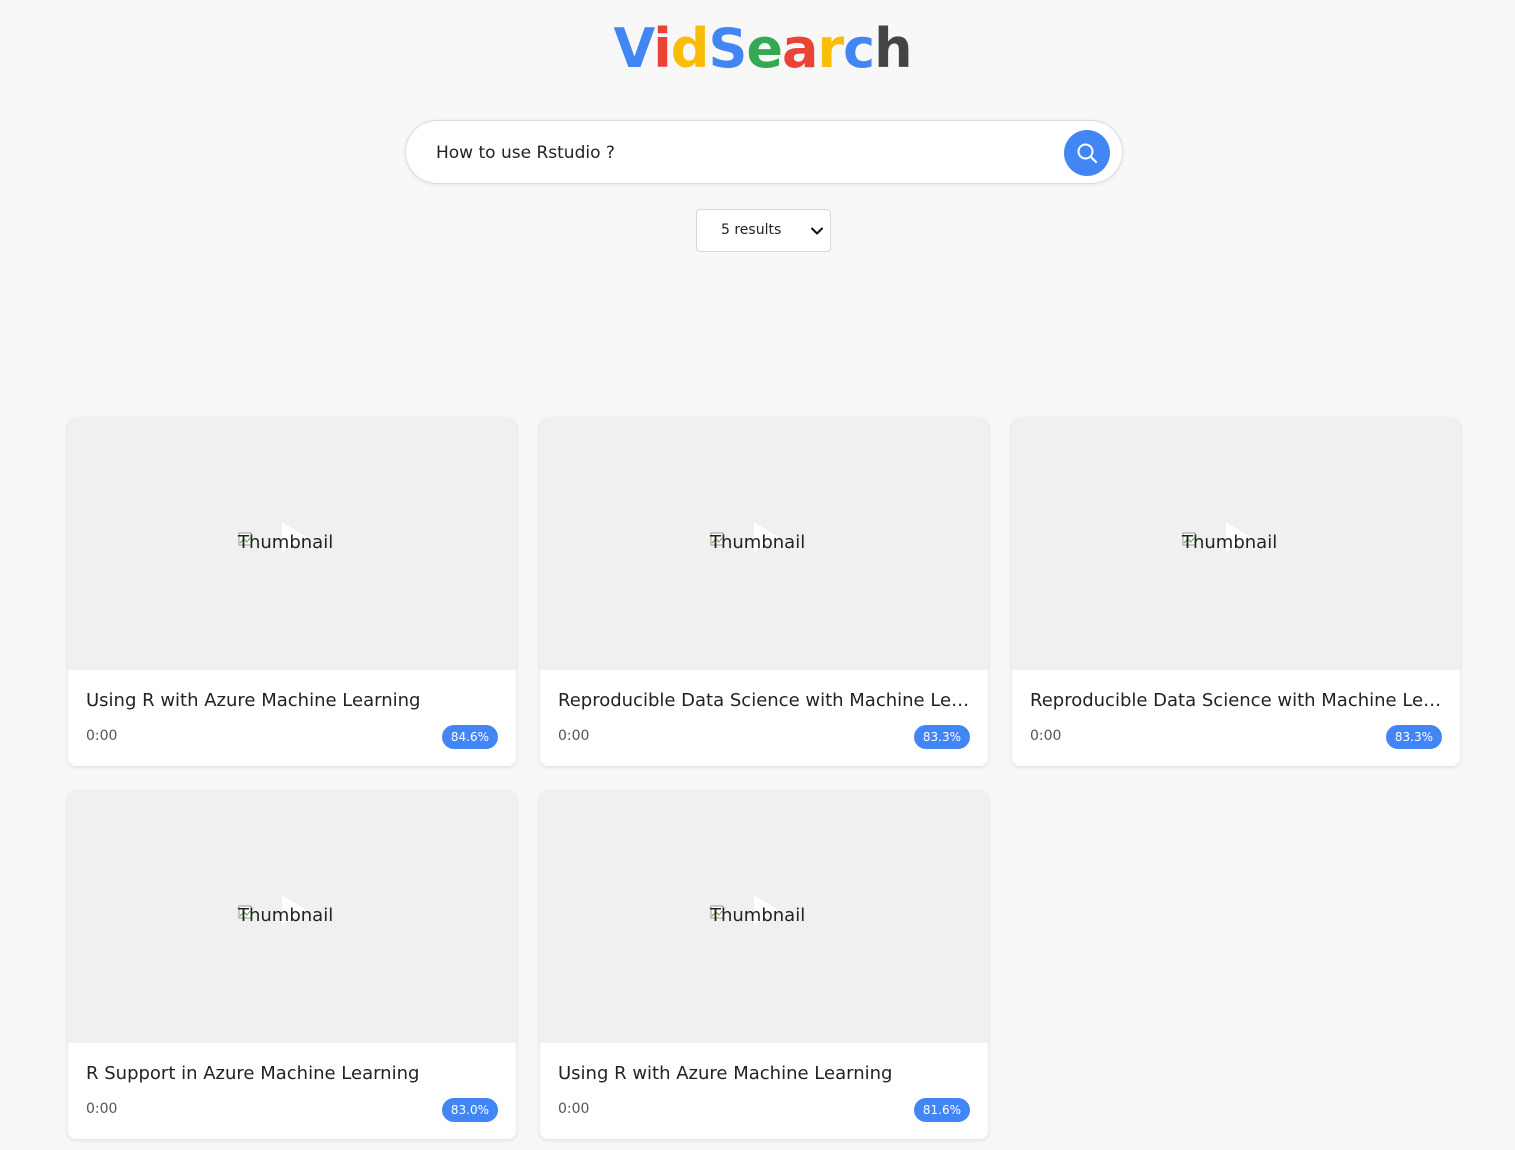  I want to click on logo-letter: r, so click(830, 48).